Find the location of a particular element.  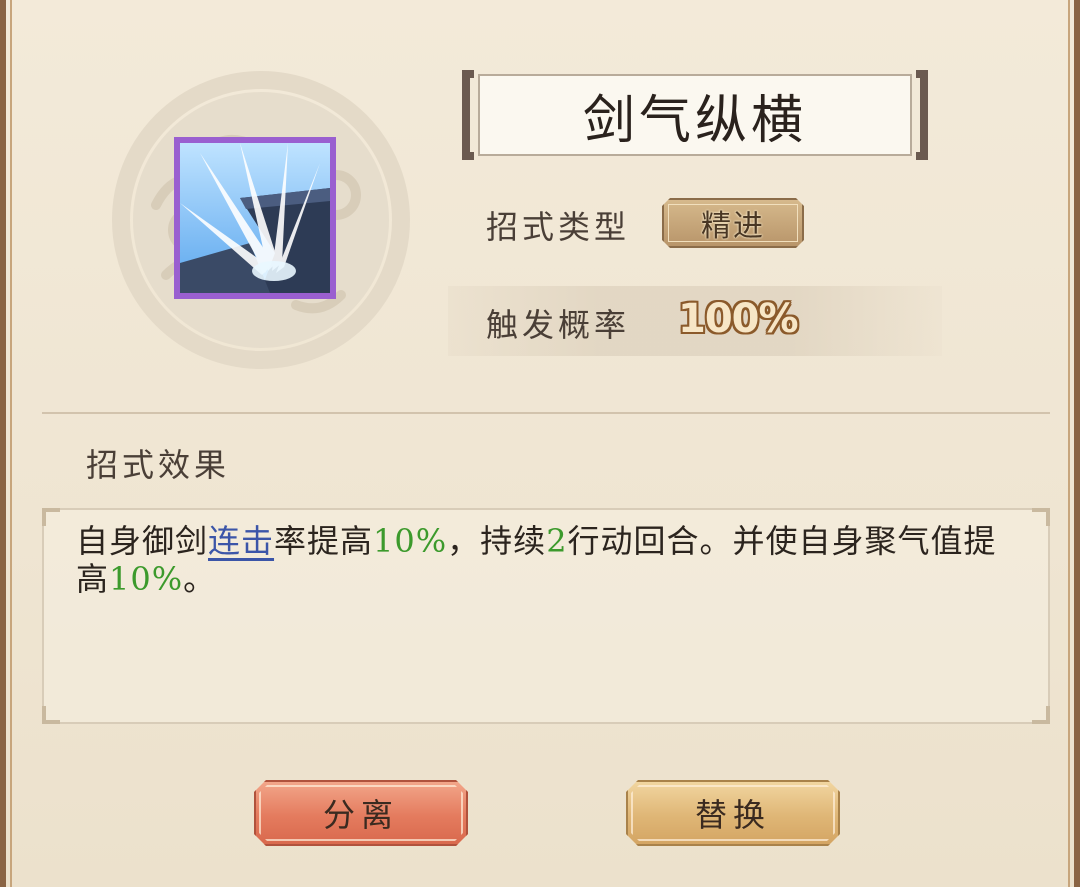

effect-description: 自身御剑连击率提高10%，持续2行动回合。并使自身聚气值提高10%。 is located at coordinates (551, 560).